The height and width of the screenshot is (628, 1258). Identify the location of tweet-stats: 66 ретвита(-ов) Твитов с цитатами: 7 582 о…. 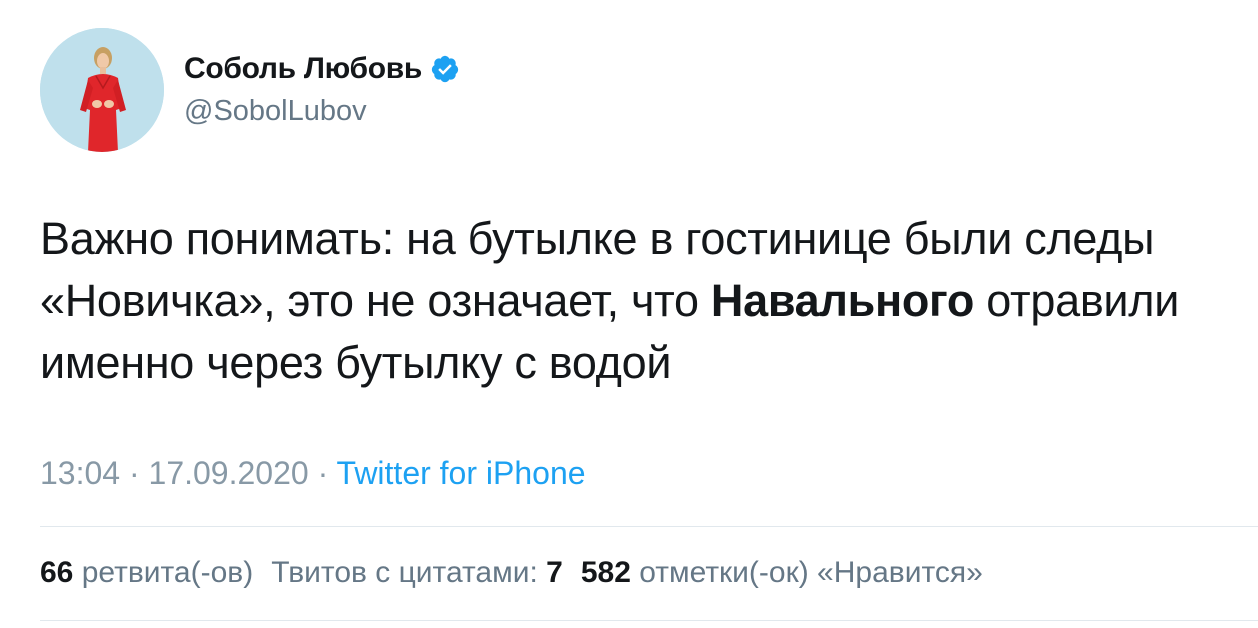
(511, 573).